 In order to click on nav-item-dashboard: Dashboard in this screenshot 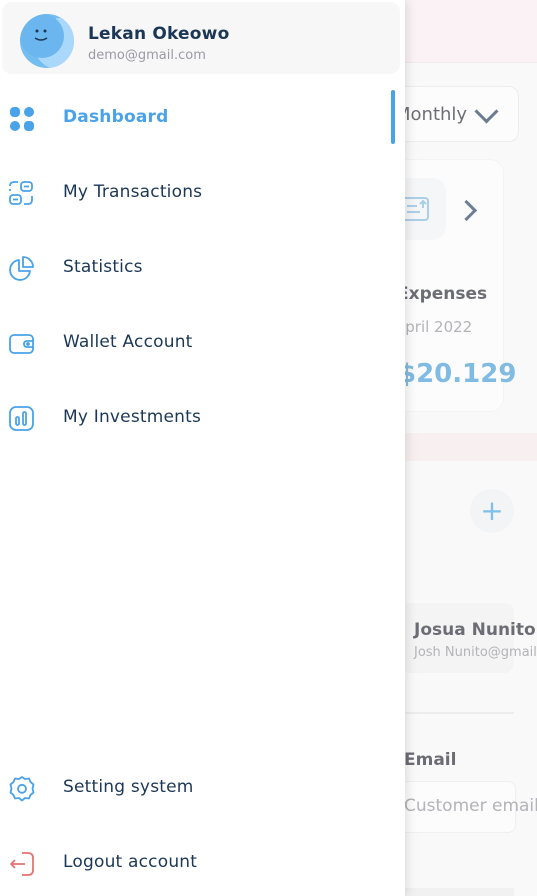, I will do `click(202, 118)`.